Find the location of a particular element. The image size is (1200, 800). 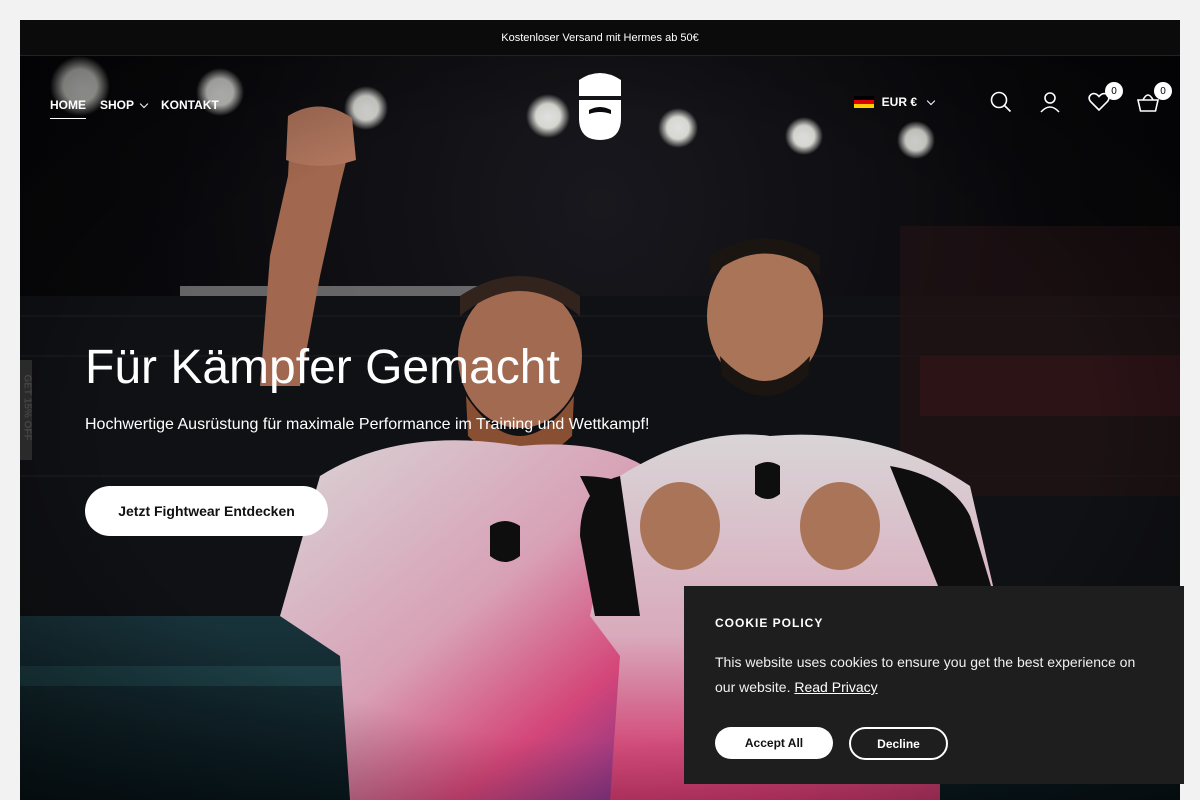

site-header: HOME SHOP KONTAKT EUR € 0 0 is located at coordinates (600, 106).